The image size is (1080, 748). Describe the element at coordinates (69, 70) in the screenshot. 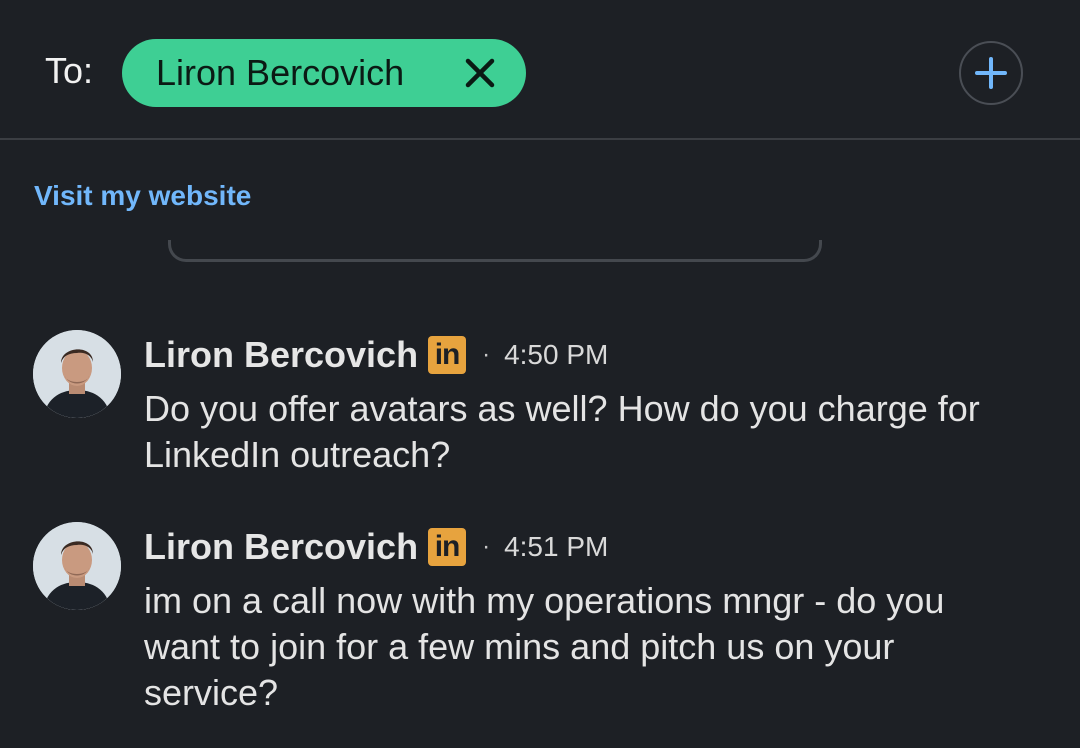

I see `to-label: To:` at that location.